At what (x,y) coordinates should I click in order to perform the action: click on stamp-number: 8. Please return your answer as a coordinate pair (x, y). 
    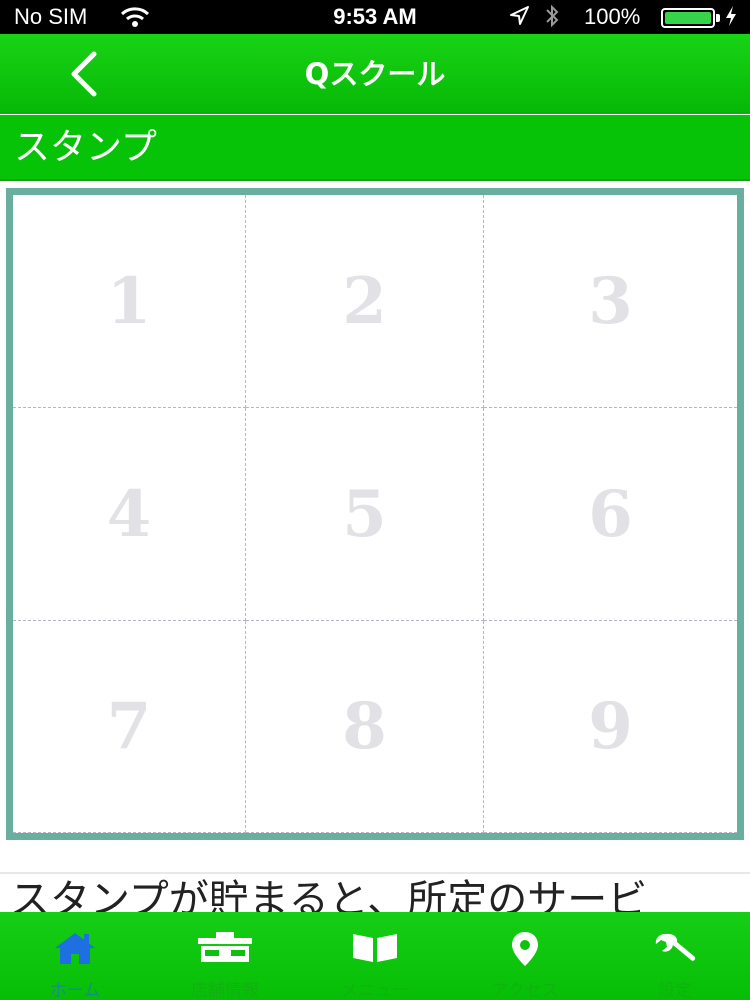
    Looking at the image, I should click on (364, 726).